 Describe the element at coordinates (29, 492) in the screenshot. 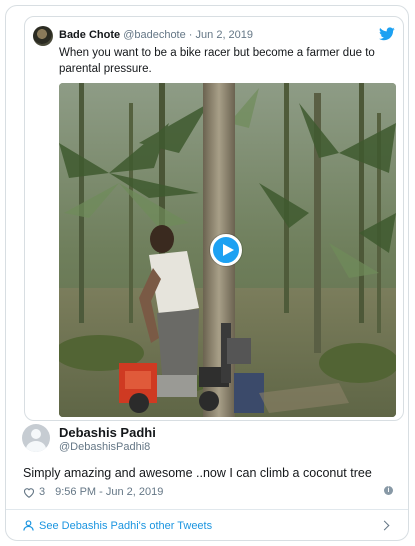

I see `heart-icon` at that location.